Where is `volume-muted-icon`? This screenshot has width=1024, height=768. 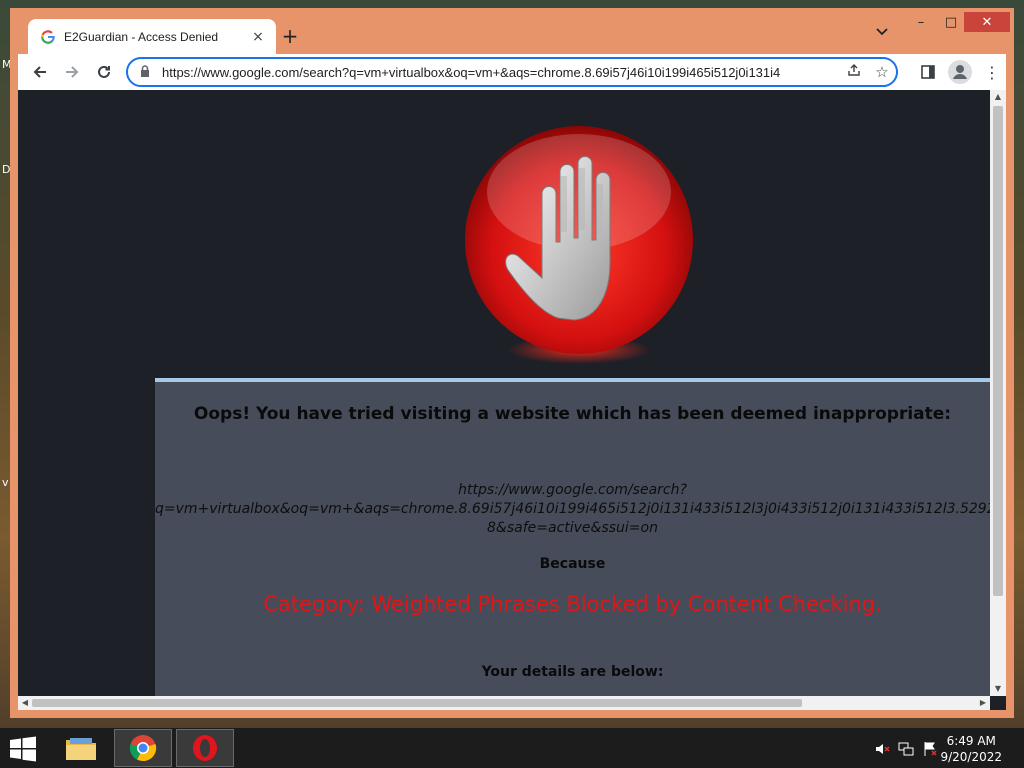
volume-muted-icon is located at coordinates (882, 749).